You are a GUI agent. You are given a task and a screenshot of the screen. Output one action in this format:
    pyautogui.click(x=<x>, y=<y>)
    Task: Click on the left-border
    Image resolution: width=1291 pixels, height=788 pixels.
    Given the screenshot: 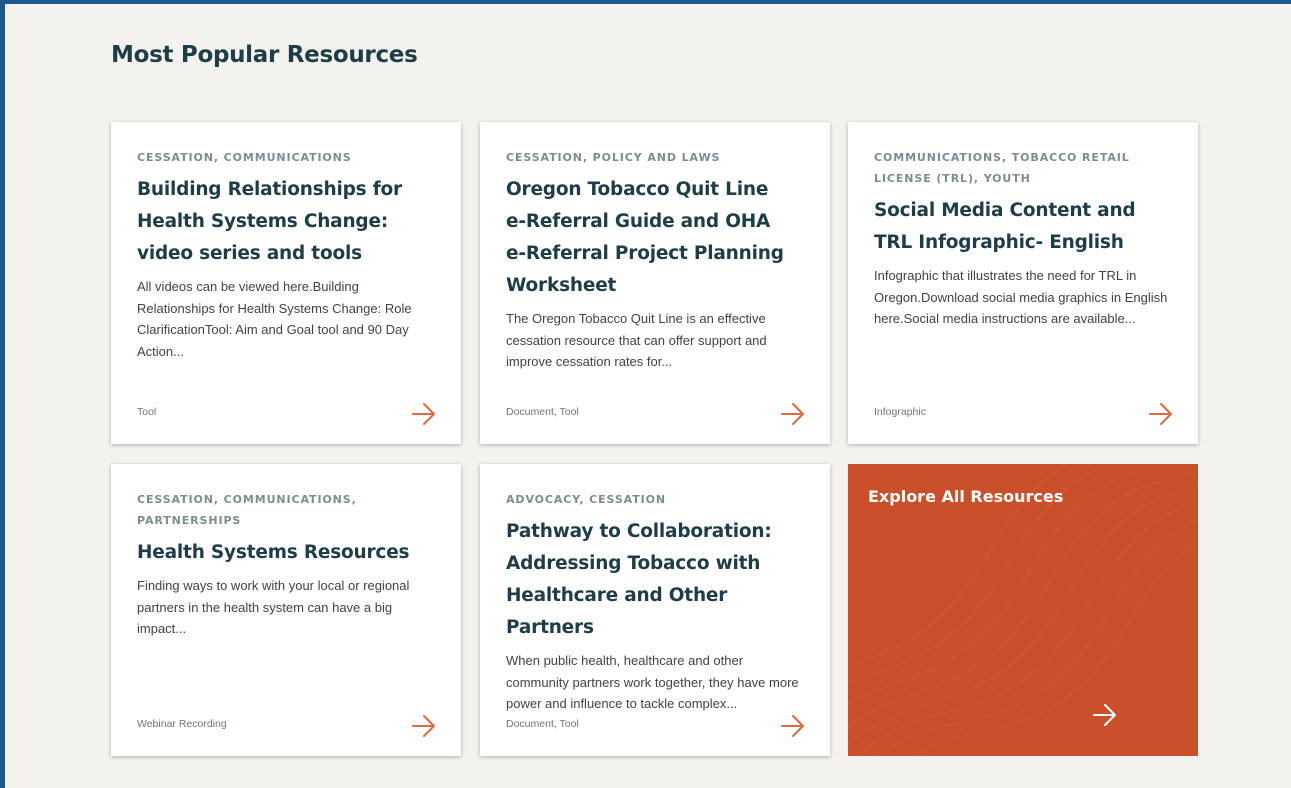 What is the action you would take?
    pyautogui.click(x=2, y=394)
    